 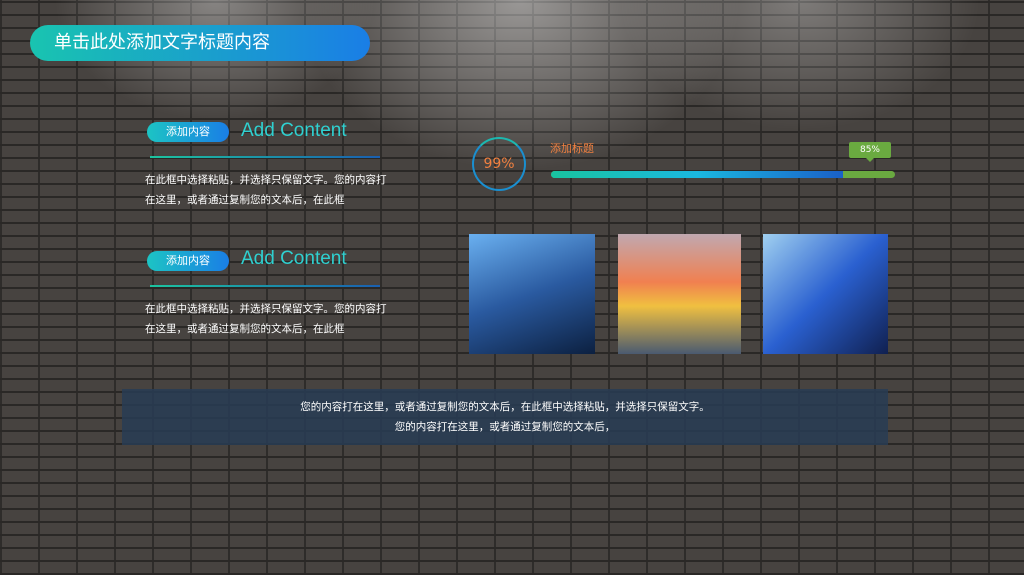 I want to click on progress-fill, so click(x=697, y=174).